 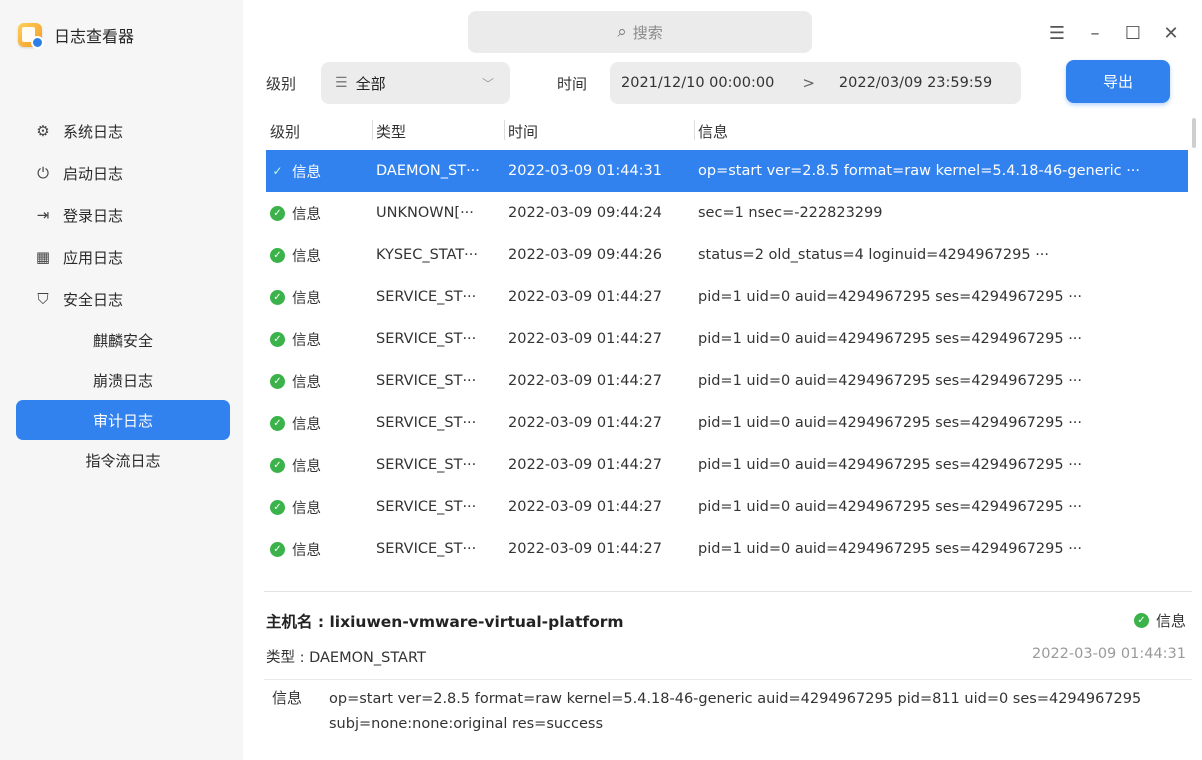 What do you see at coordinates (93, 257) in the screenshot?
I see `sidebar-item-label: 应用日志` at bounding box center [93, 257].